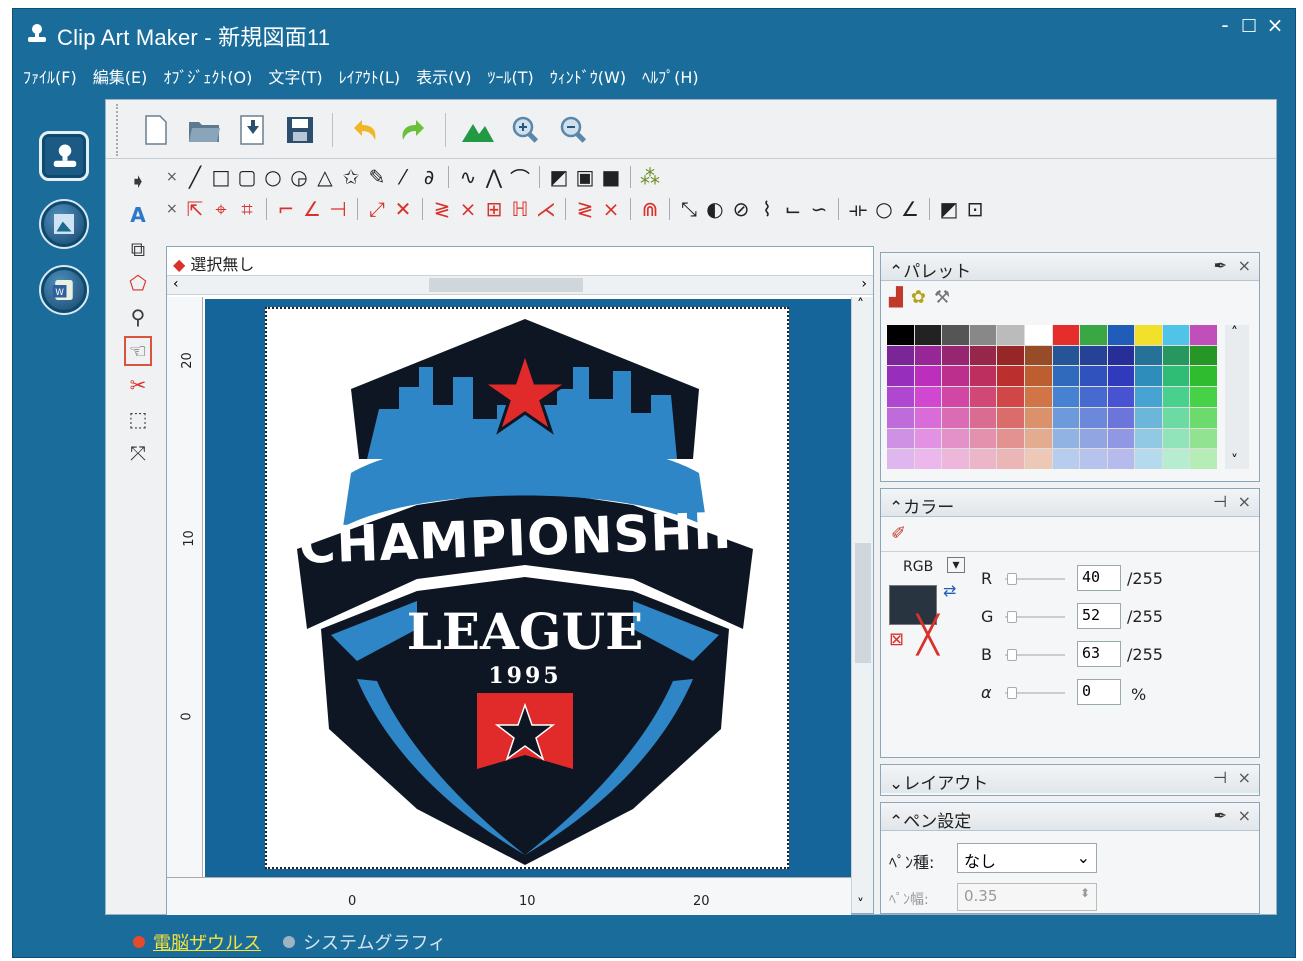 The image size is (1303, 961). Describe the element at coordinates (252, 130) in the screenshot. I see `import-button` at that location.